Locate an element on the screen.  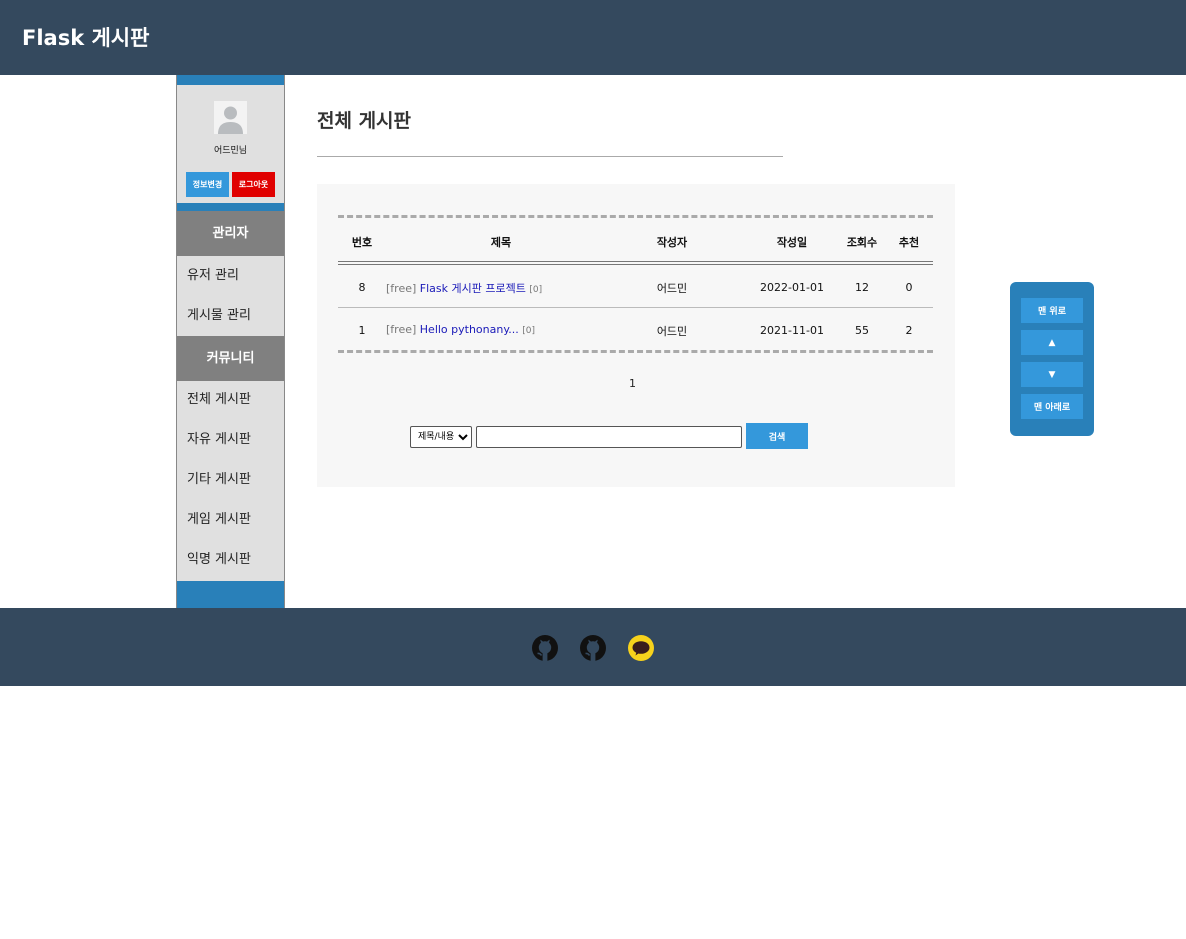
scroll-down-button: ▼ is located at coordinates (1052, 374).